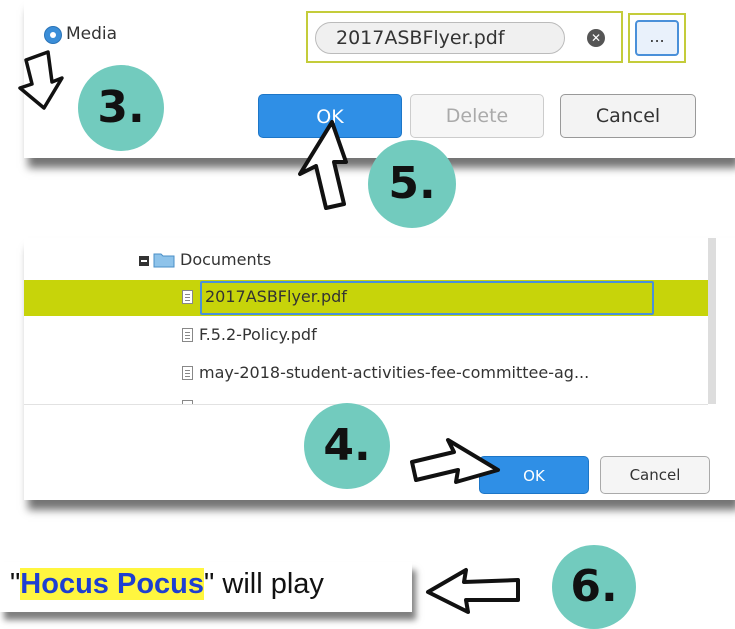 The height and width of the screenshot is (629, 735). Describe the element at coordinates (712, 321) in the screenshot. I see `scrollbar` at that location.